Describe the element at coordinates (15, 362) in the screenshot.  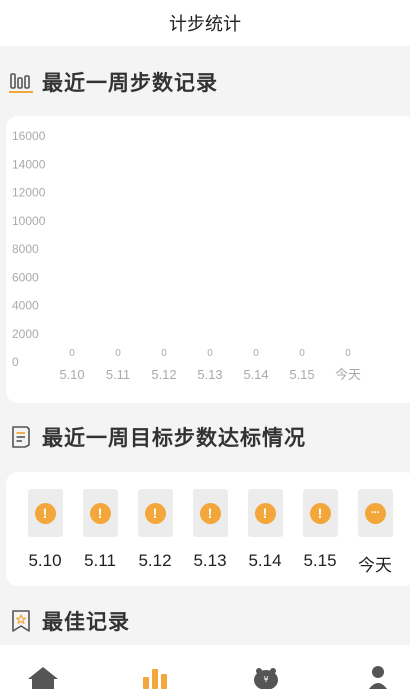
I see `y-tick-label: 0` at that location.